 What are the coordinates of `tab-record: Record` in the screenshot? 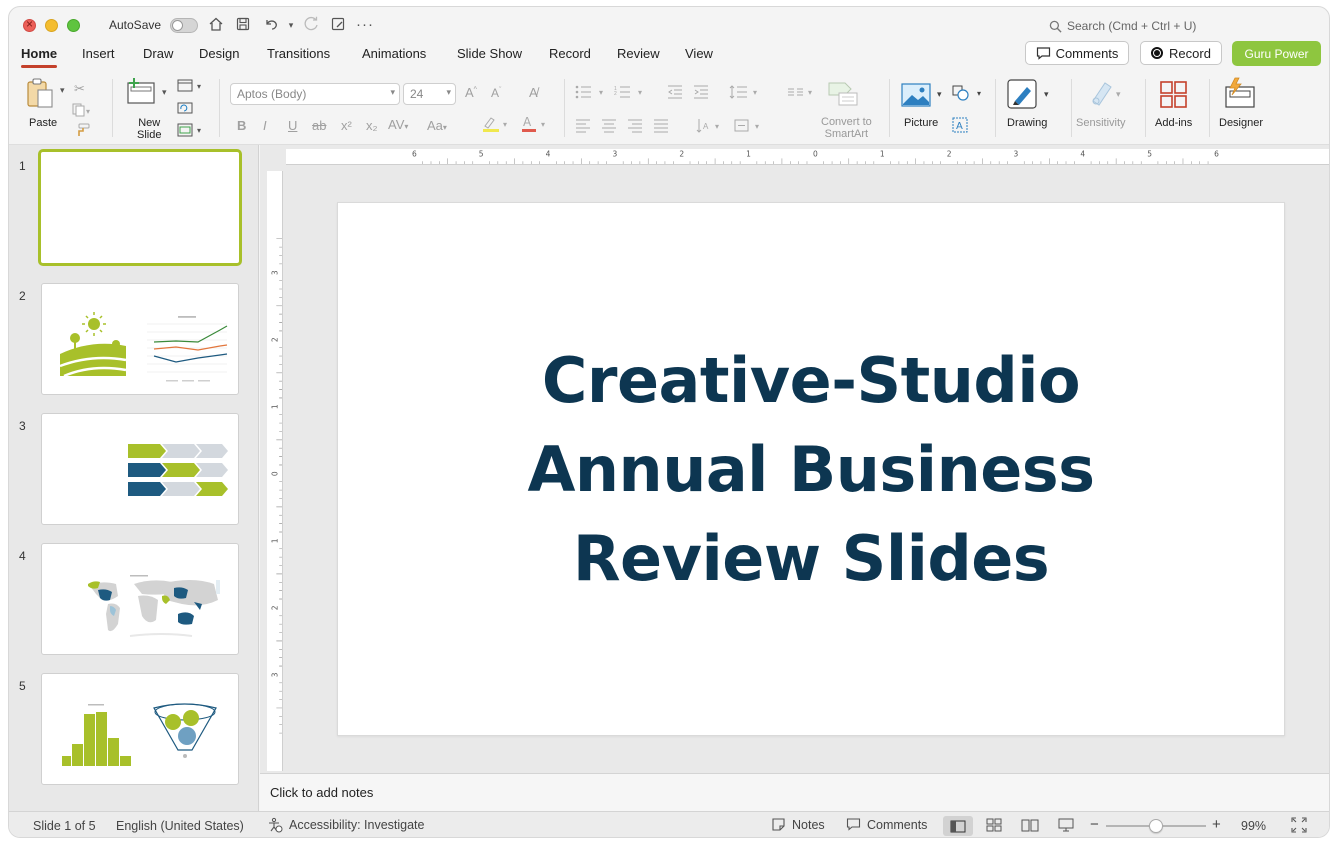 It's located at (570, 57).